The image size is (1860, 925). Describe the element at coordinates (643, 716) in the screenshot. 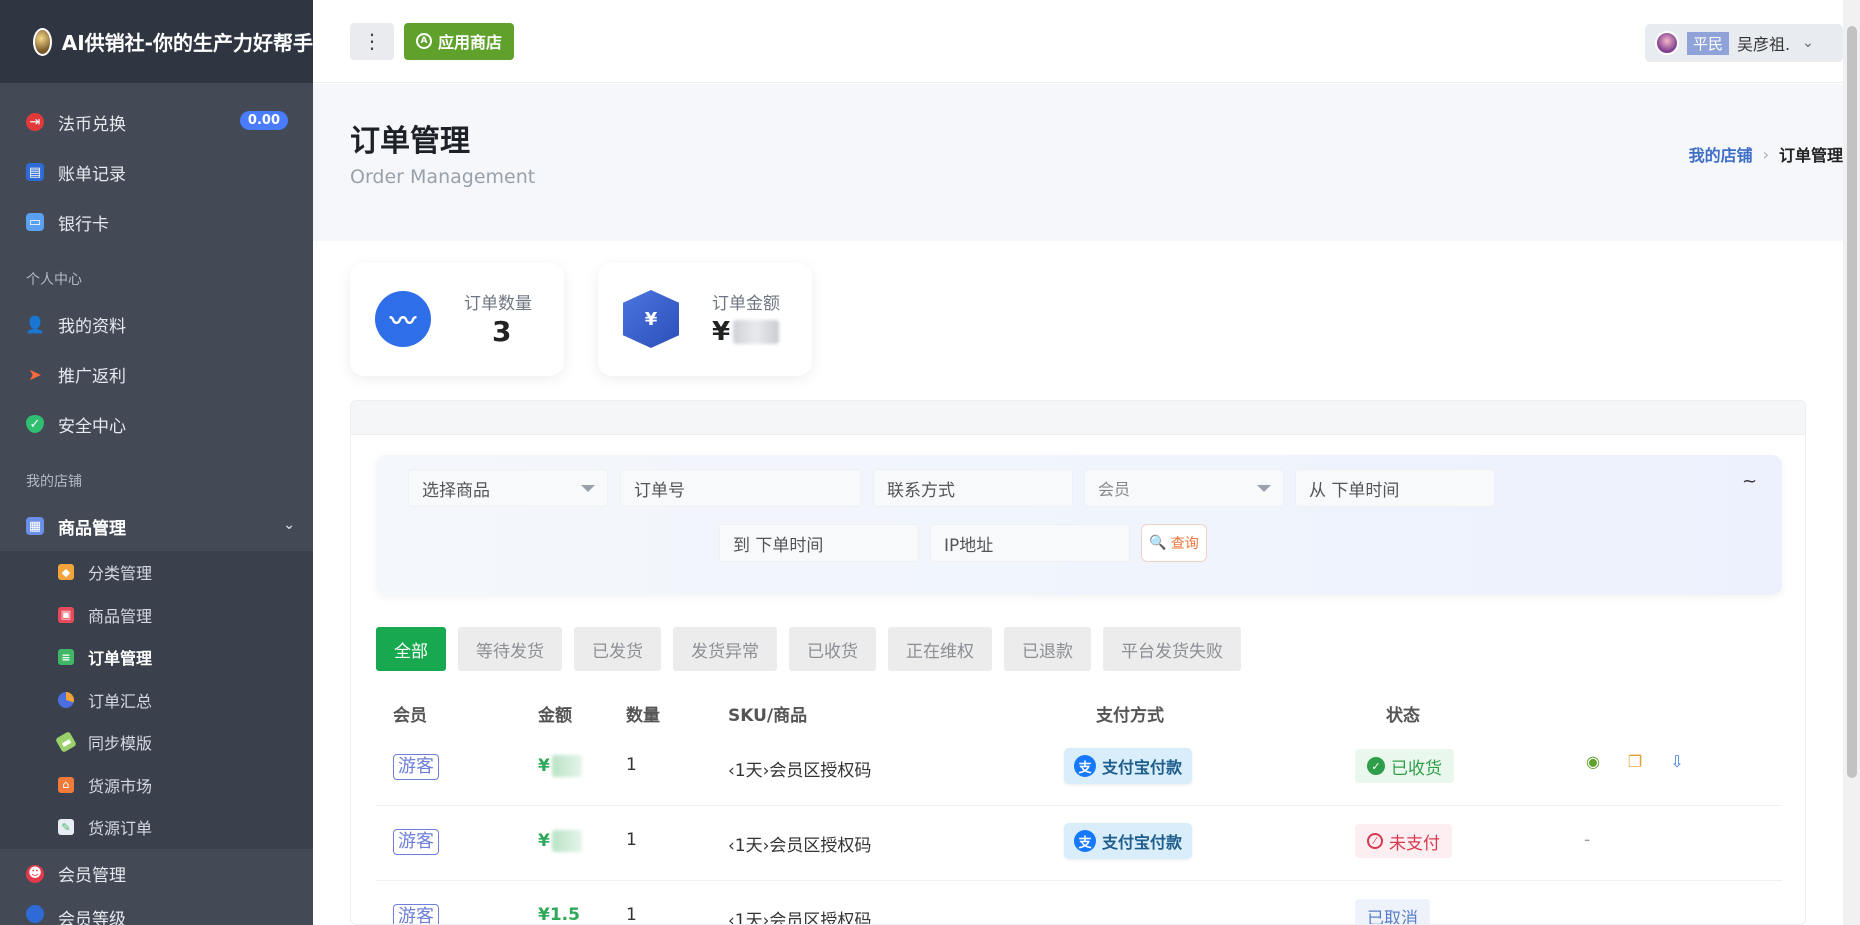

I see `col-qty: 数量` at that location.